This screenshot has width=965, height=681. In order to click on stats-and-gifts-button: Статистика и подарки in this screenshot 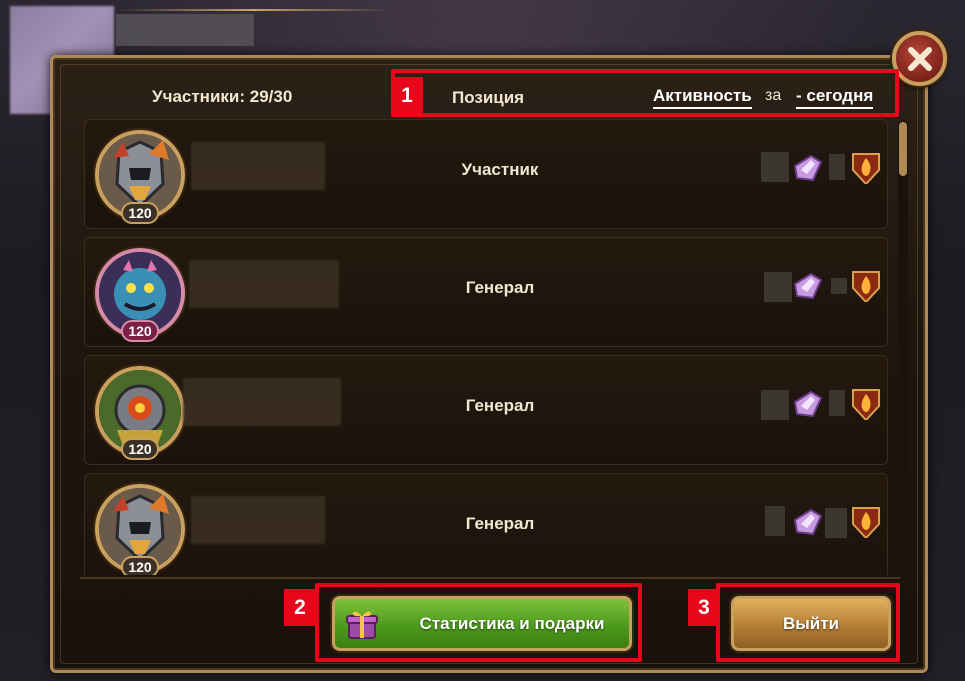, I will do `click(482, 623)`.